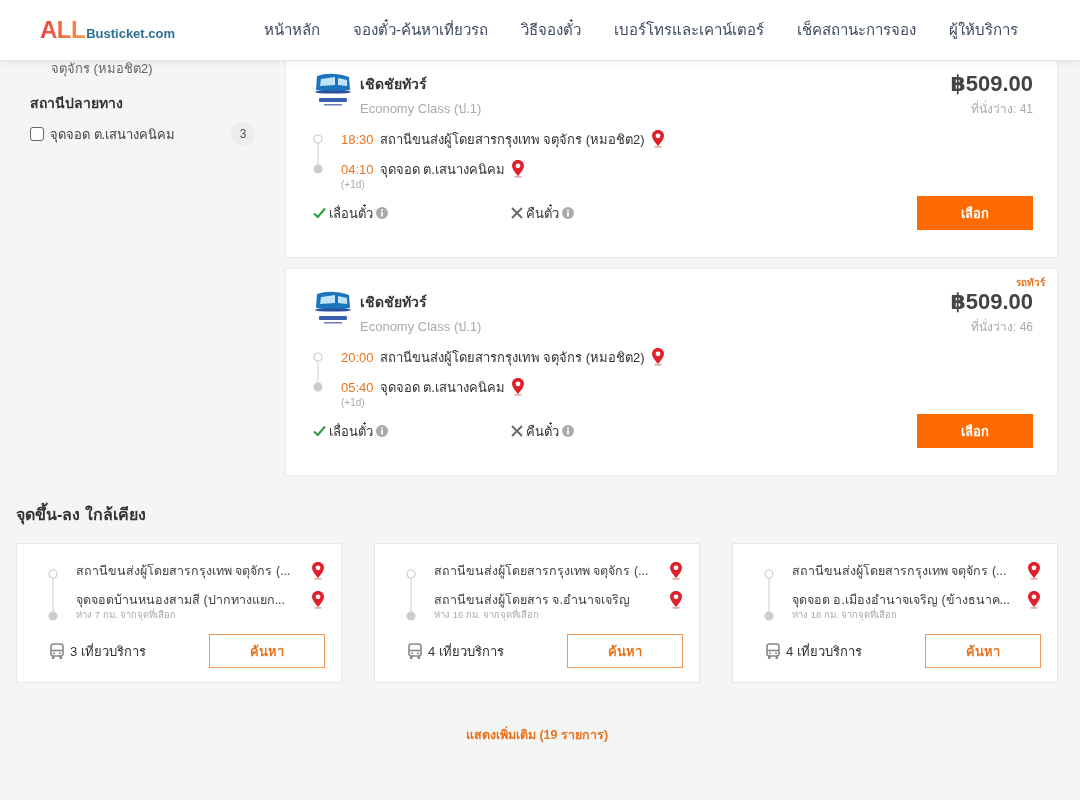 The image size is (1080, 800). What do you see at coordinates (357, 139) in the screenshot?
I see `time: 18:30` at bounding box center [357, 139].